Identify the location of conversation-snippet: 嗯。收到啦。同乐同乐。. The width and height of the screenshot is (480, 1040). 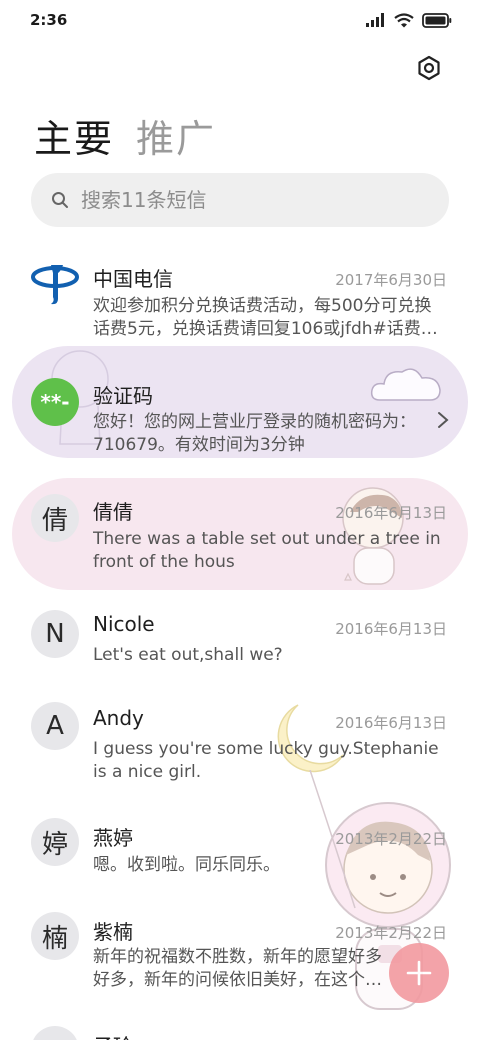
(186, 865).